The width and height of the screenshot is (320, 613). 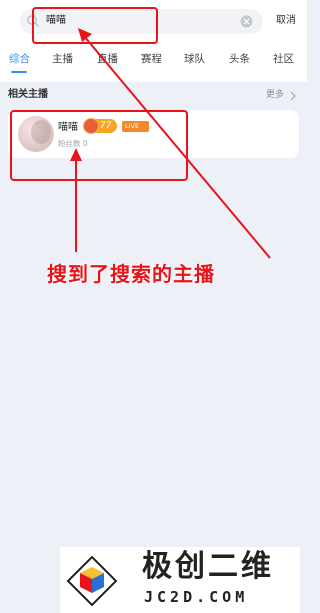 I want to click on watermark-cube-logo, so click(x=92, y=581).